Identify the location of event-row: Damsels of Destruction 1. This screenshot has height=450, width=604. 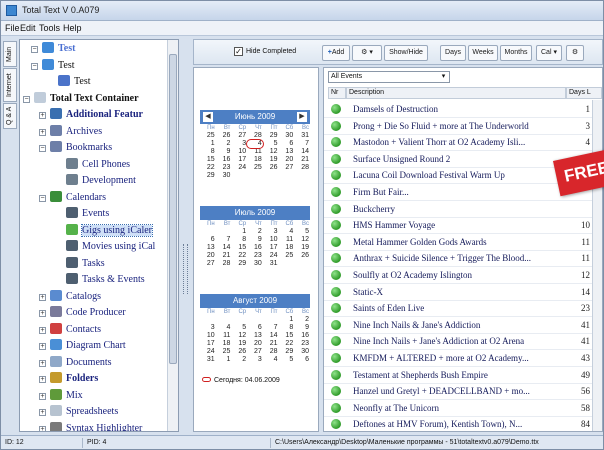
(458, 109).